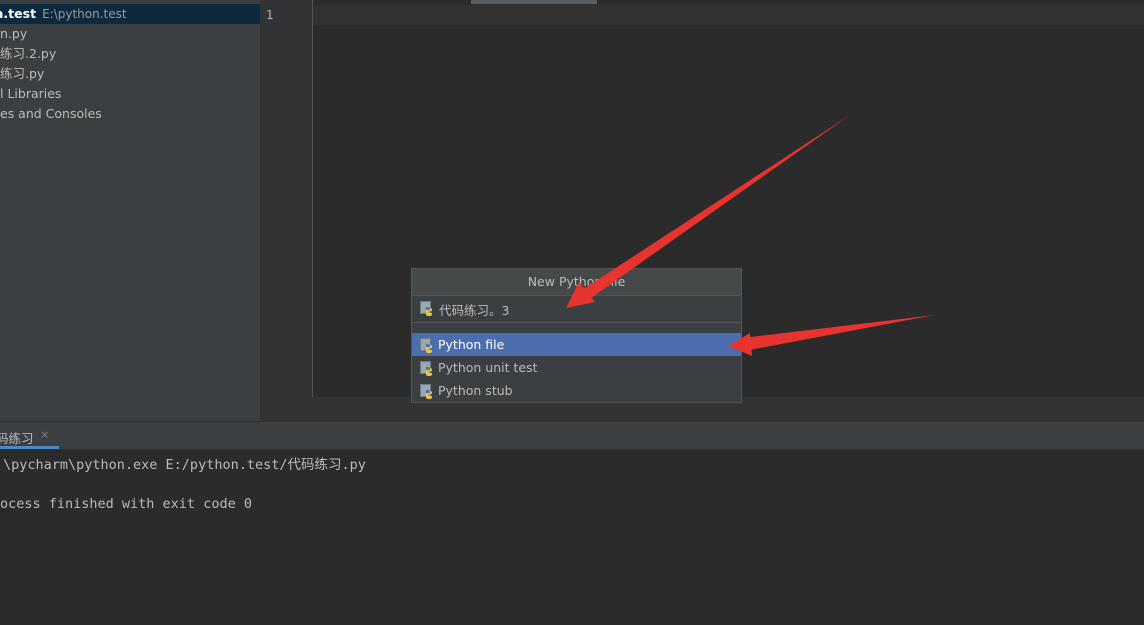 This screenshot has height=625, width=1144. I want to click on line-number-gutter: 1, so click(287, 198).